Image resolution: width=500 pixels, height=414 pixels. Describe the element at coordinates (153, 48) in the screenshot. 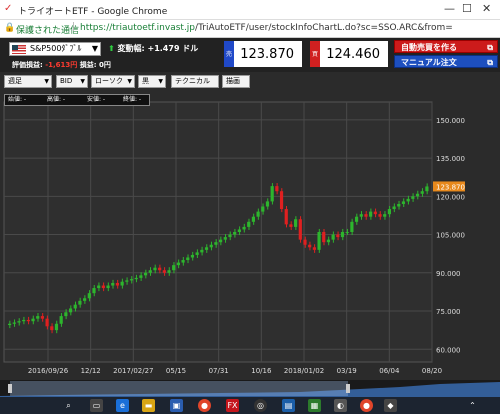

I see `change-display: ⬆ 変動幅: +1.479 ドル` at that location.